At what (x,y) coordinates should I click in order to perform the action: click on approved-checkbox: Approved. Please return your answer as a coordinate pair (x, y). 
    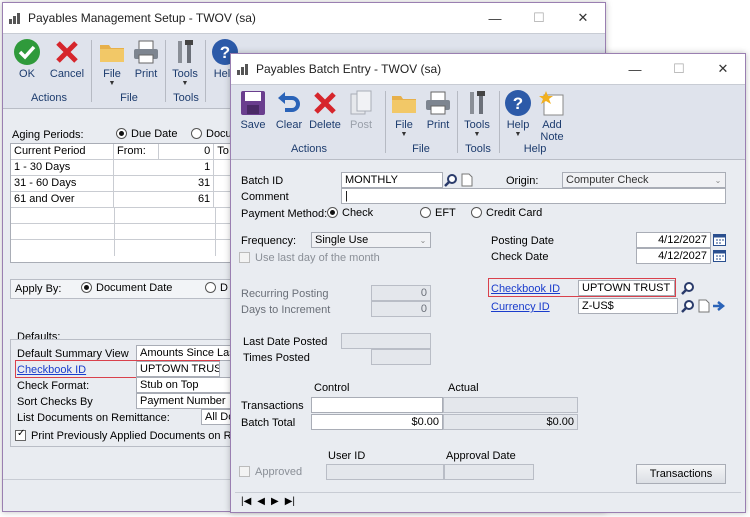
    Looking at the image, I should click on (270, 472).